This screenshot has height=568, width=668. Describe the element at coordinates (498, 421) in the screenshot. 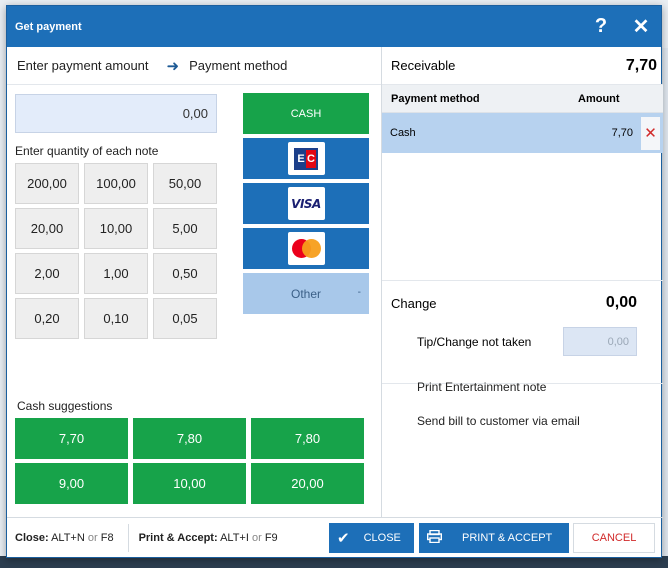

I see `send-bill-email-option: Send bill to customer via email` at that location.